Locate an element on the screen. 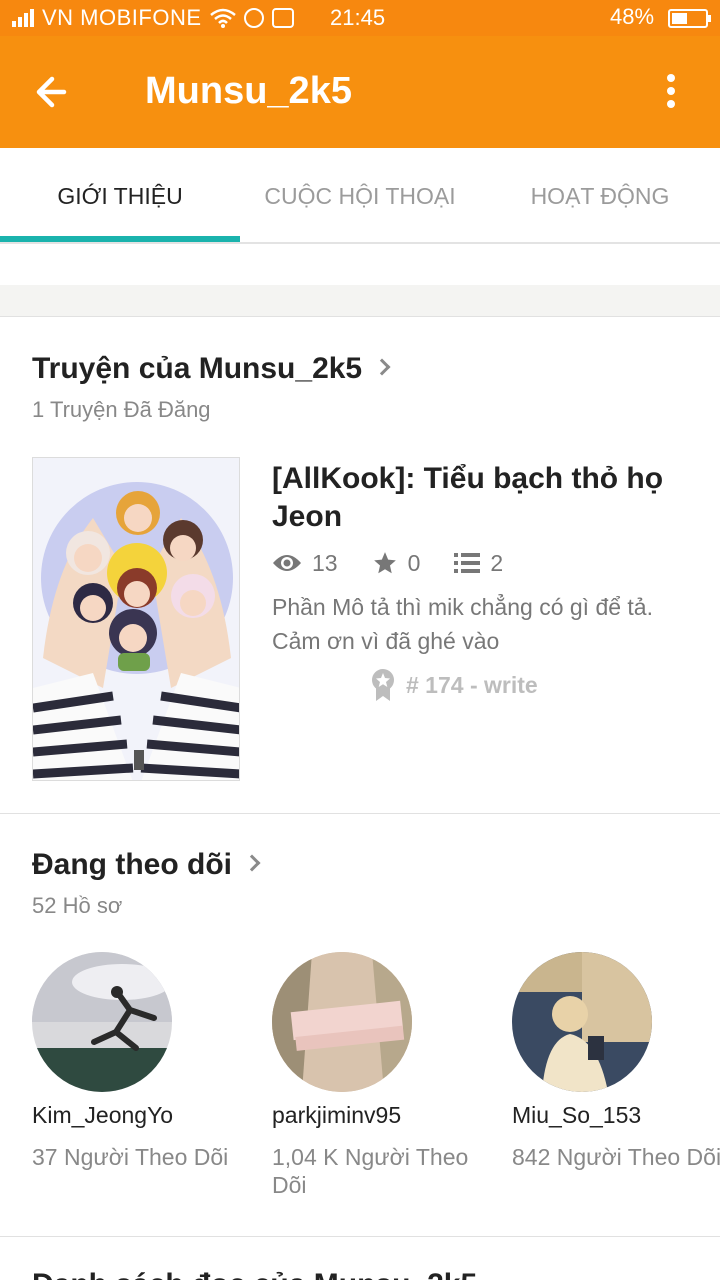 This screenshot has height=1280, width=720. tab-about: GIỚI THIỆU is located at coordinates (120, 196).